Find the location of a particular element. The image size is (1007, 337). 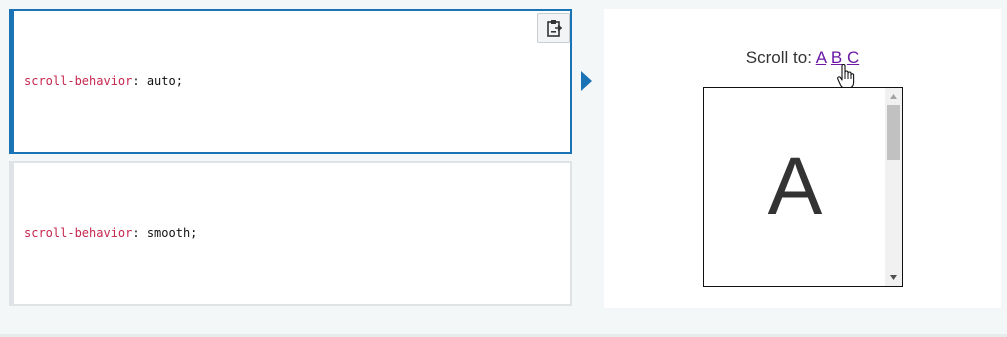

code-line: scroll-behavior: auto; is located at coordinates (103, 81).